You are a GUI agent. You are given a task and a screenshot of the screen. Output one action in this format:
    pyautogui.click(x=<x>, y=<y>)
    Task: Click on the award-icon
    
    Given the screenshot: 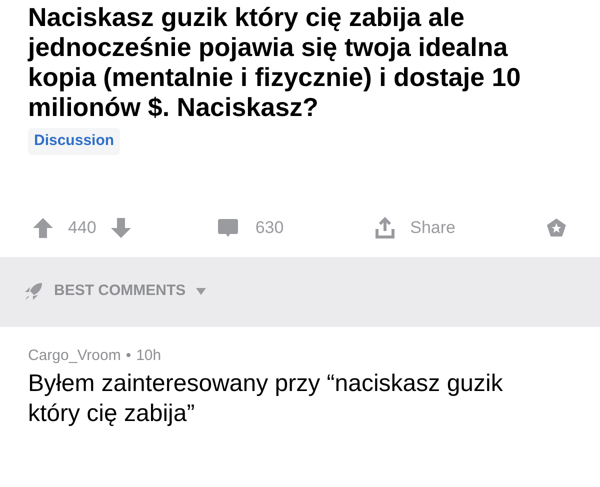 What is the action you would take?
    pyautogui.click(x=556, y=228)
    